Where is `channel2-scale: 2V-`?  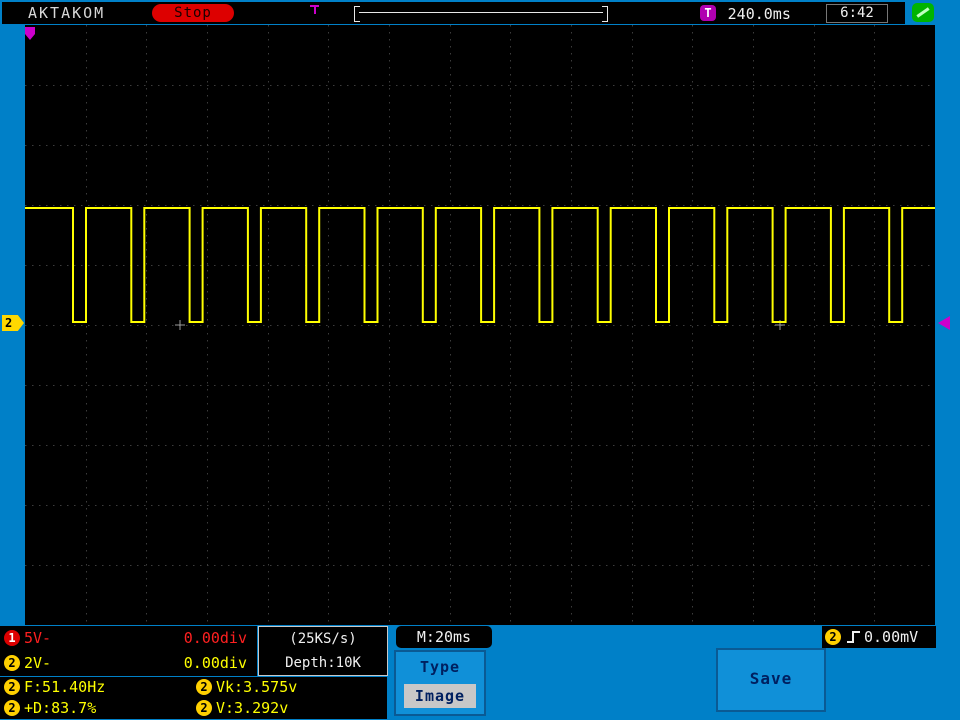 channel2-scale: 2V- is located at coordinates (38, 663).